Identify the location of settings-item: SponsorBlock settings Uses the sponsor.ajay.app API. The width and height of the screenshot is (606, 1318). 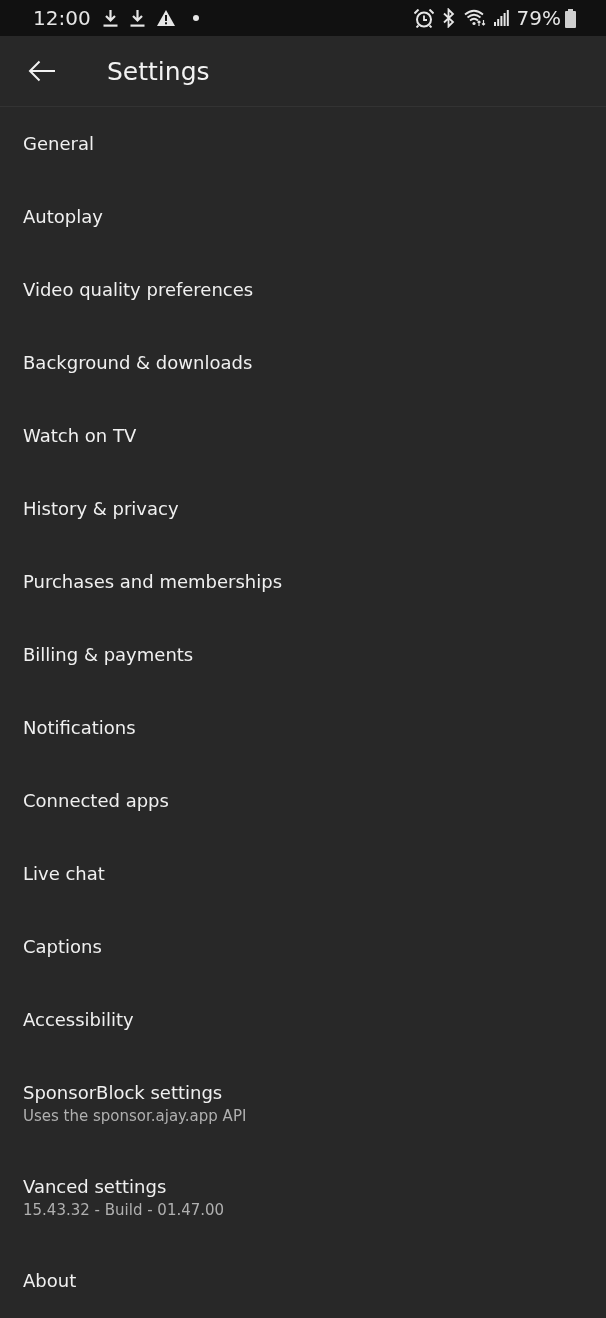
(303, 1103).